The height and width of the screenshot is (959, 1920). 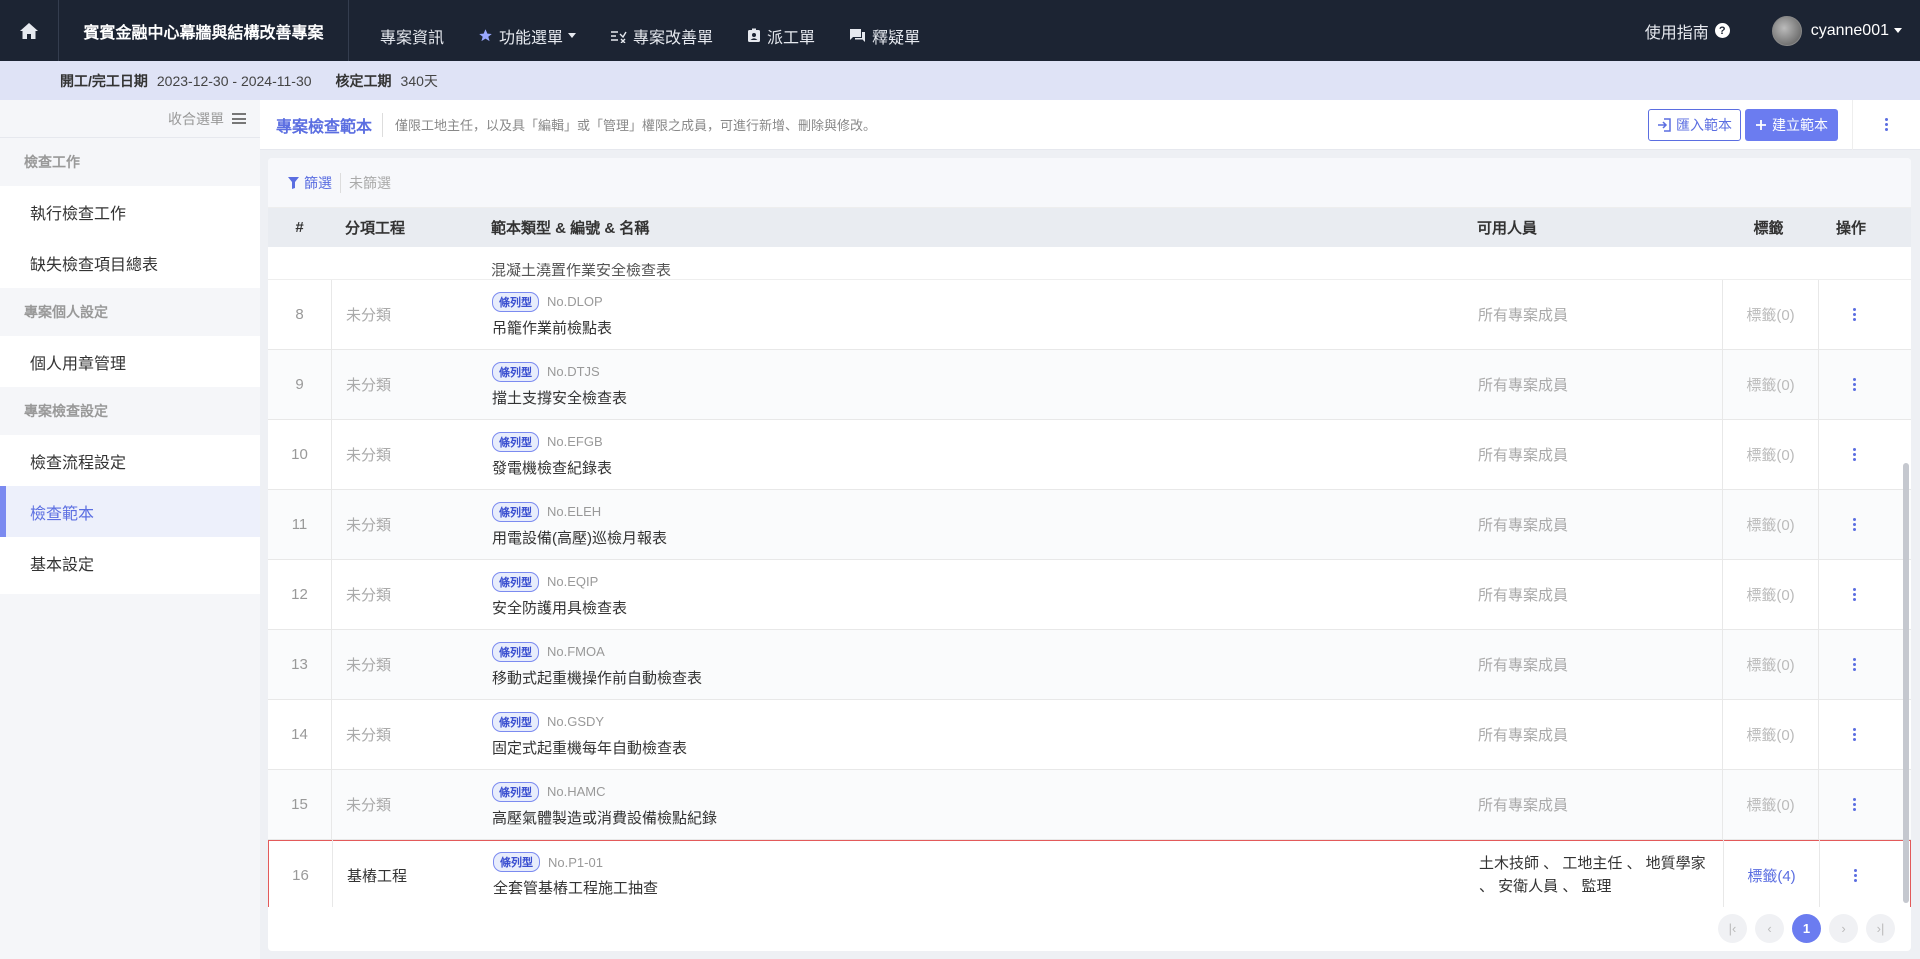 What do you see at coordinates (581, 271) in the screenshot?
I see `template-name: 混凝土澆置作業安全檢查表` at bounding box center [581, 271].